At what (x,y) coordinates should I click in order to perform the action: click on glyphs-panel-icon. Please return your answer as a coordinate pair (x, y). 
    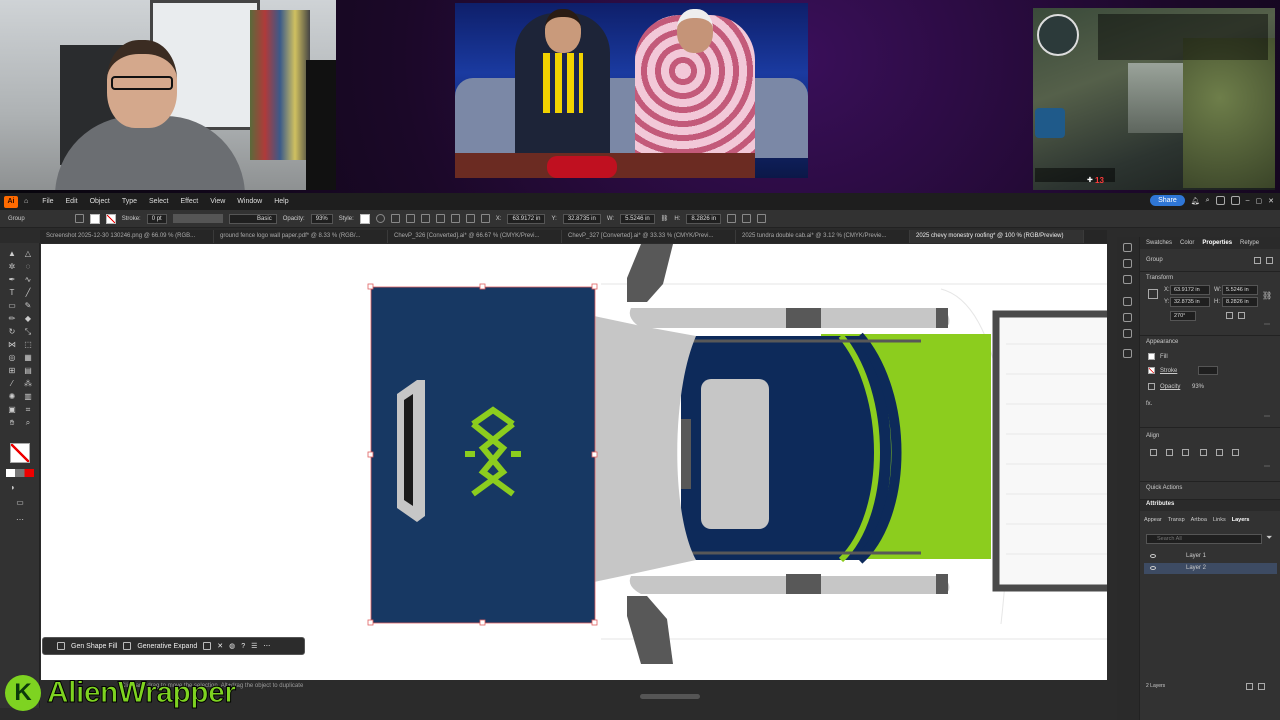
    Looking at the image, I should click on (1127, 333).